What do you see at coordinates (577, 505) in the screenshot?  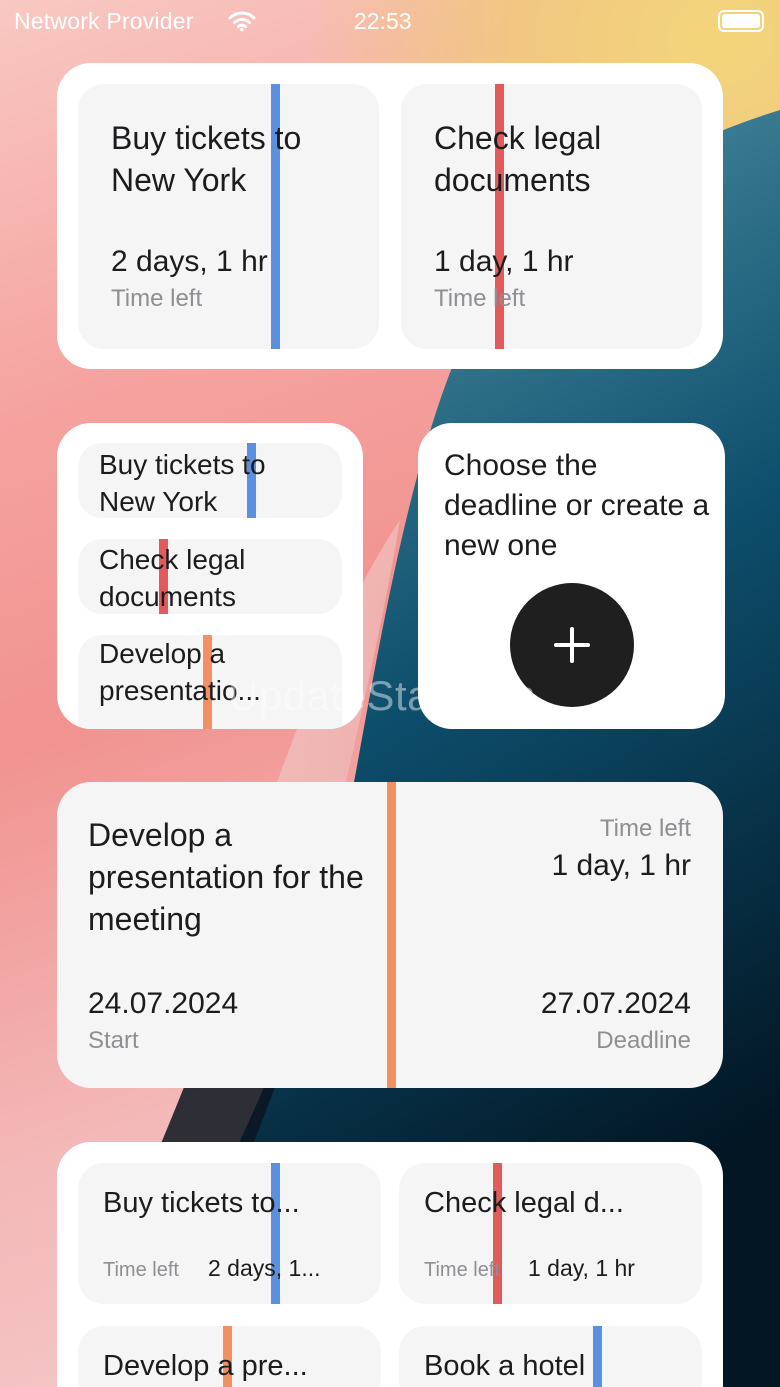 I see `add-prompt: Choose the deadline or create a new one` at bounding box center [577, 505].